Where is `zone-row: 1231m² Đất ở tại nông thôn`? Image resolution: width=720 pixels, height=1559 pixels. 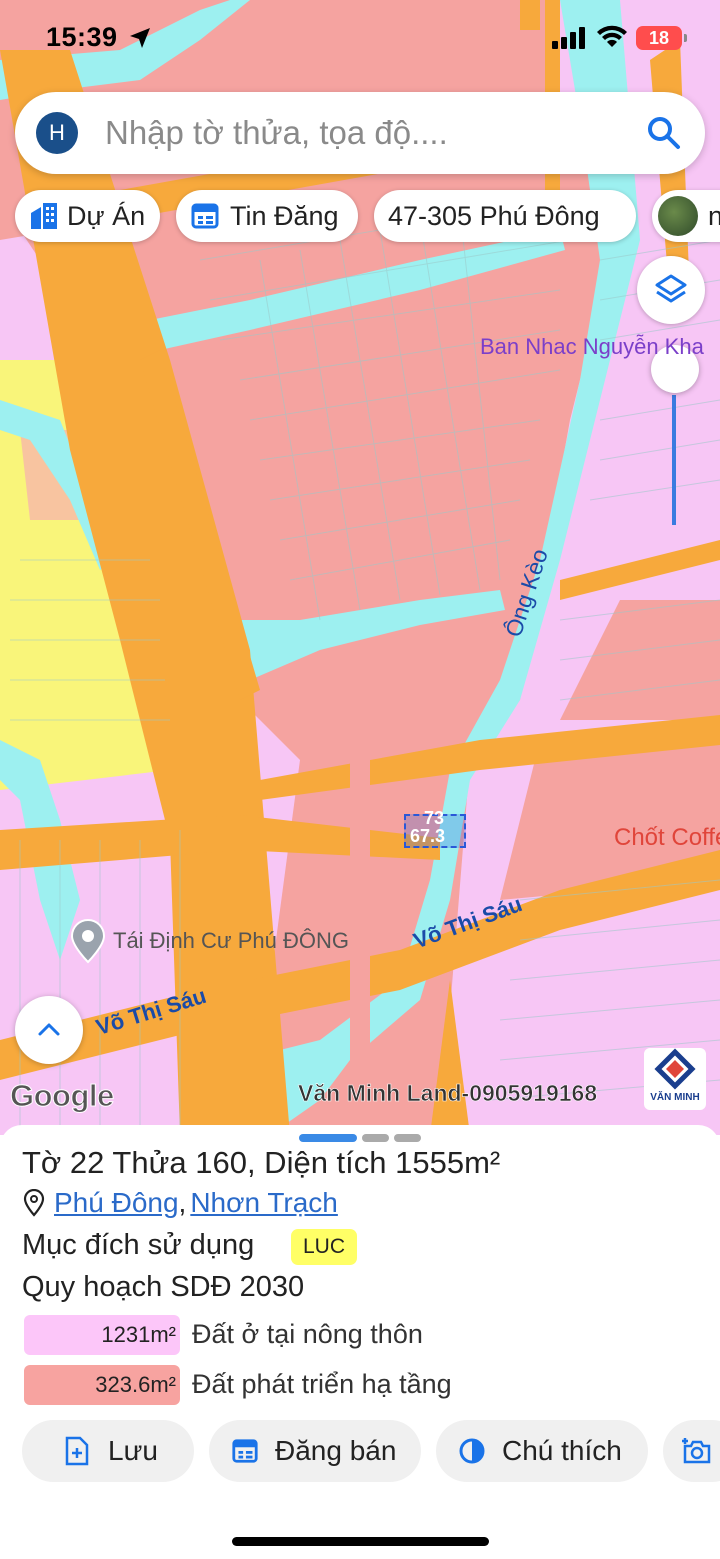 zone-row: 1231m² Đất ở tại nông thôn is located at coordinates (364, 1335).